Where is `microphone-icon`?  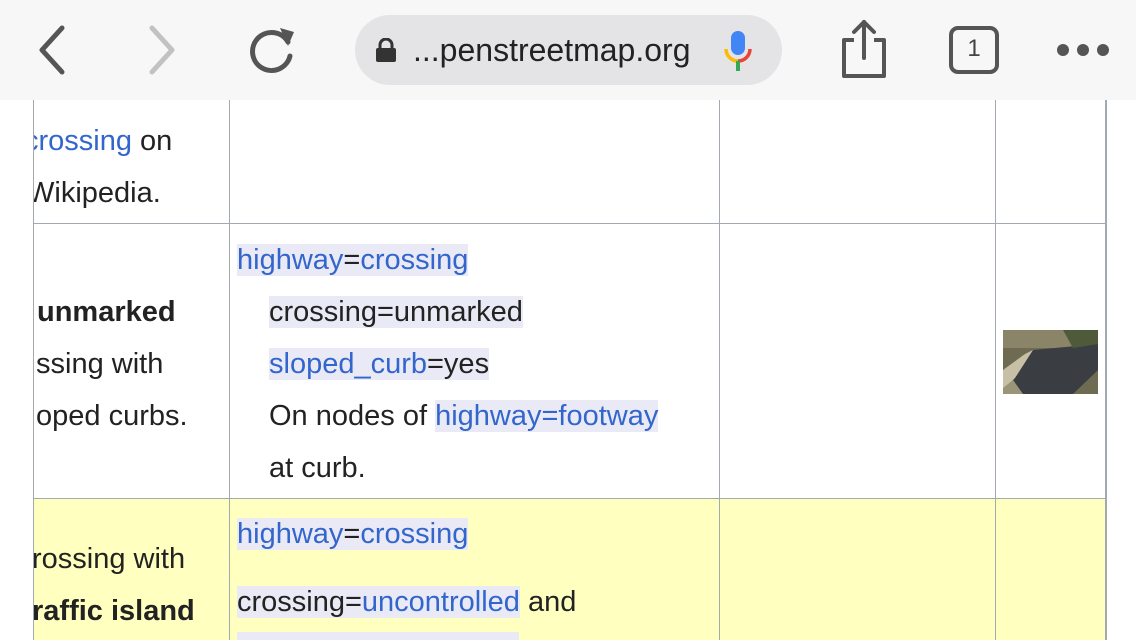
microphone-icon is located at coordinates (738, 51).